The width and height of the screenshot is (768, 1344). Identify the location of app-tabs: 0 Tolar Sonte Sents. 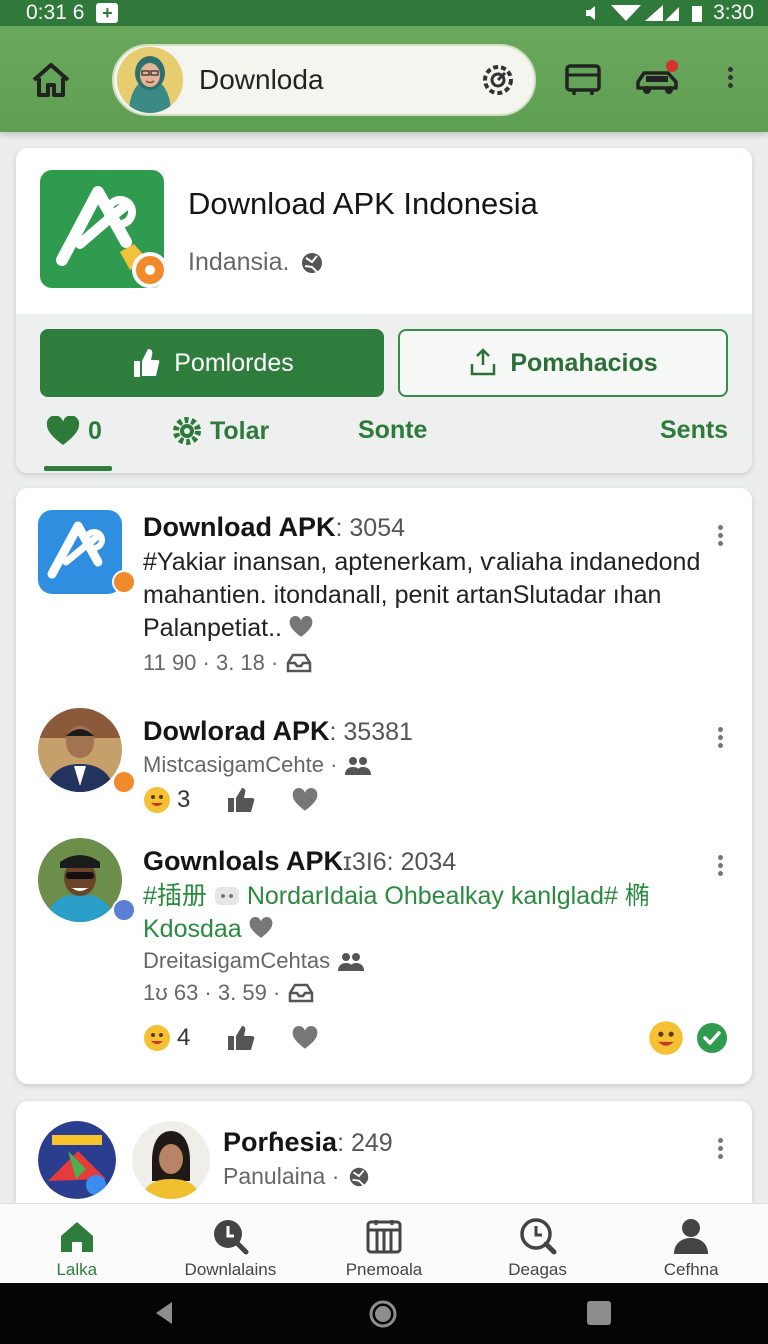
(384, 441).